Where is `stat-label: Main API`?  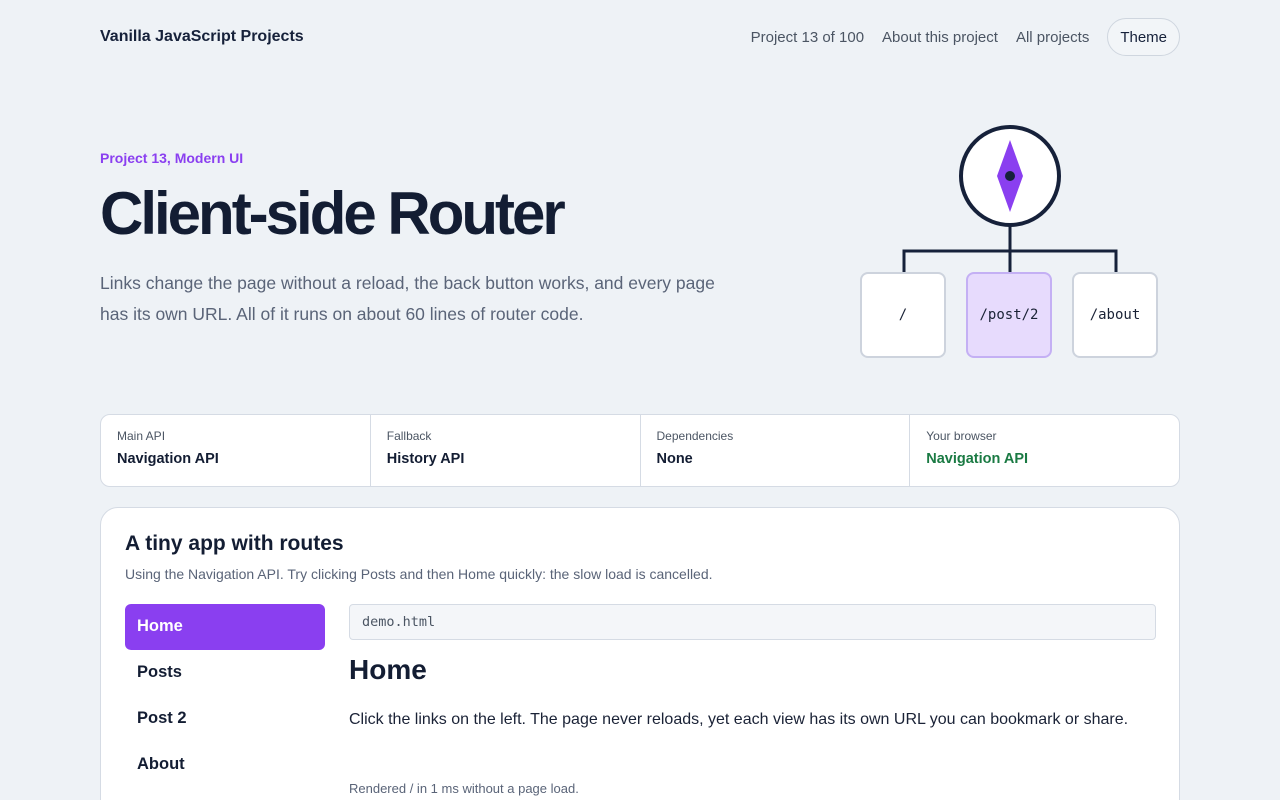 stat-label: Main API is located at coordinates (141, 436).